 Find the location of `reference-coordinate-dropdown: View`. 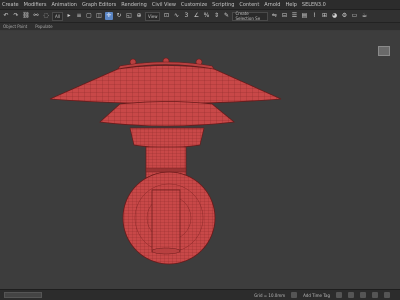

reference-coordinate-dropdown: View is located at coordinates (152, 16).